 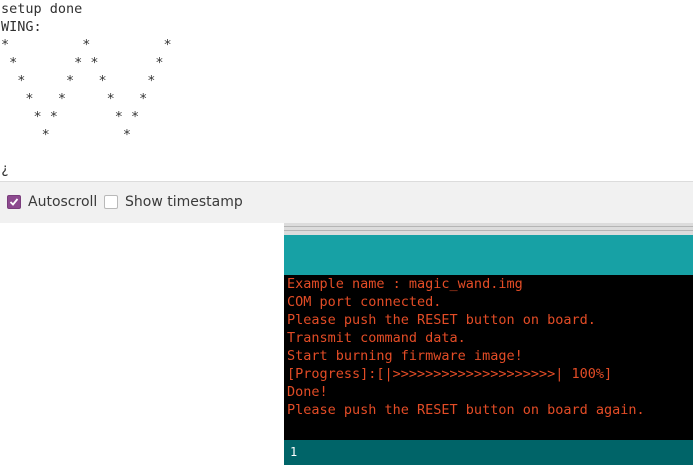 I want to click on console-line: Please push the RESET button on board., so click(x=441, y=320).